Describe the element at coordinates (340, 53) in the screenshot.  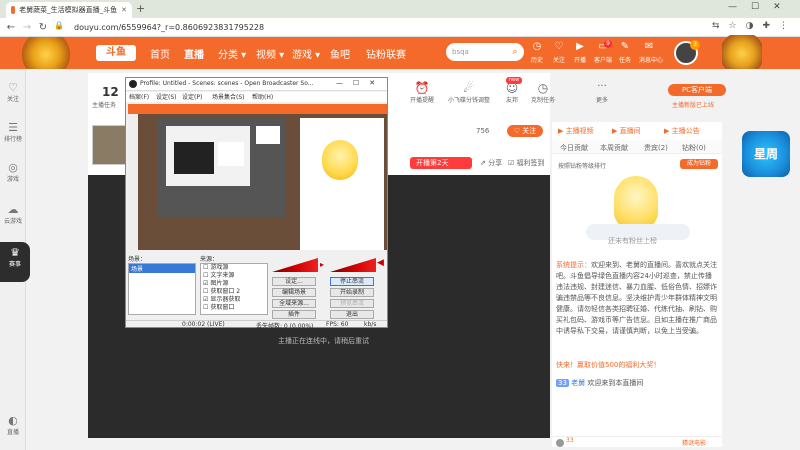
I see `nav-yuba: 鱼吧` at that location.